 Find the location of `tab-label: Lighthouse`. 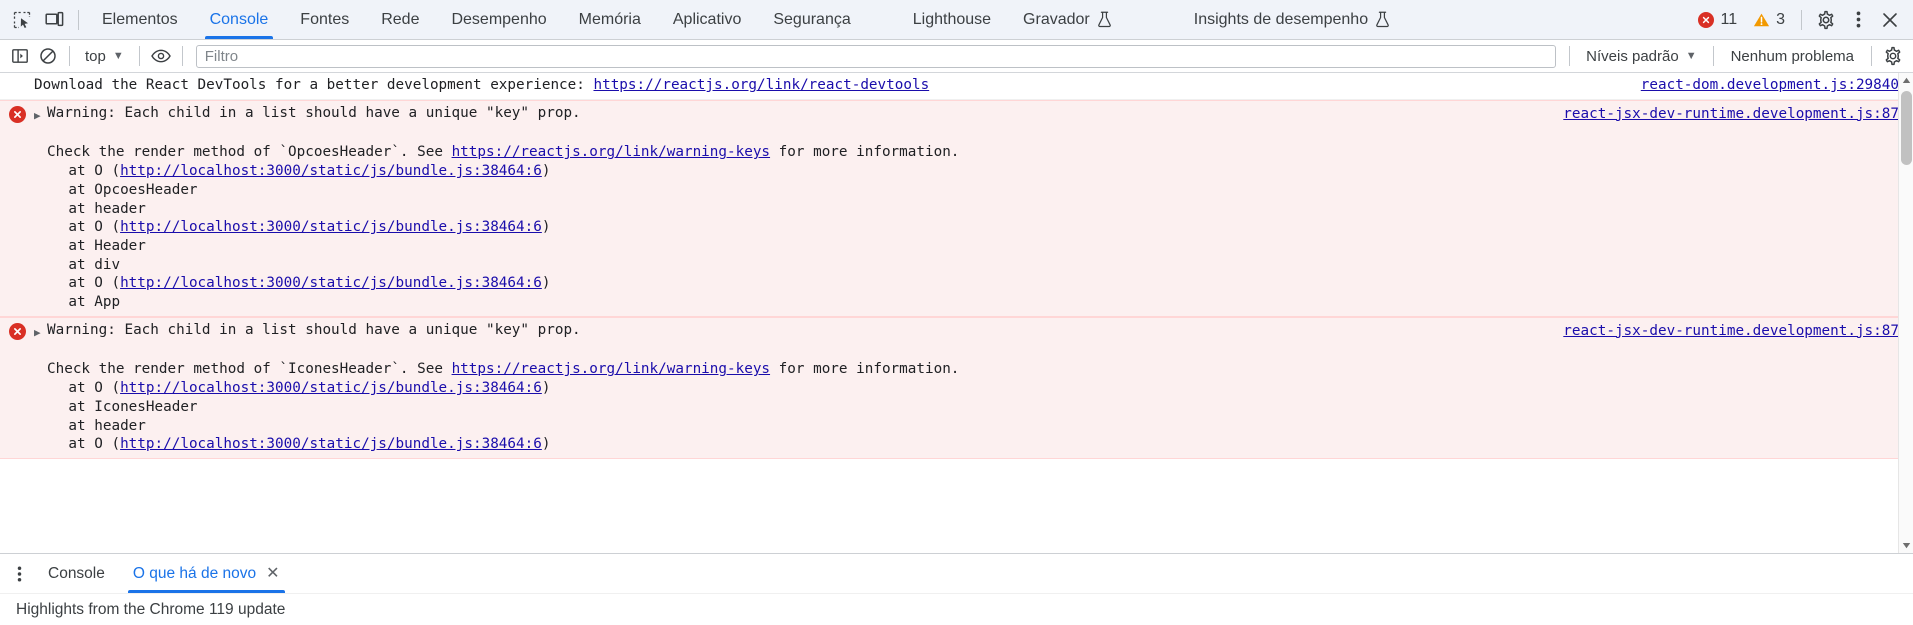

tab-label: Lighthouse is located at coordinates (952, 19).